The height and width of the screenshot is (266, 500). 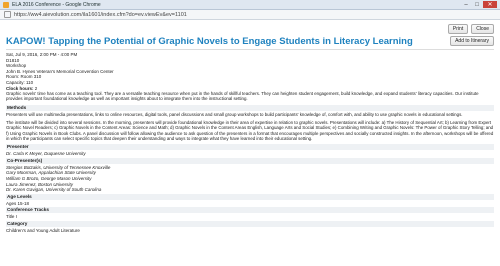 What do you see at coordinates (7, 14) in the screenshot?
I see `lock-icon` at bounding box center [7, 14].